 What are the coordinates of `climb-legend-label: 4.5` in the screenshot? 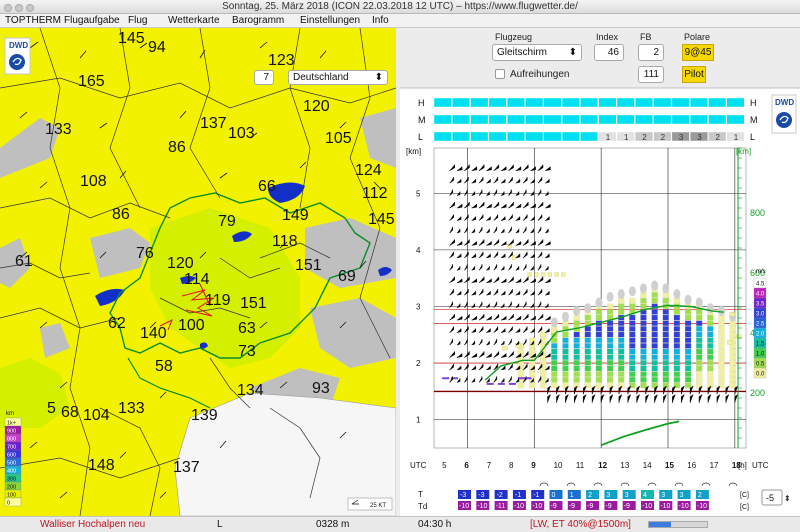 It's located at (760, 285).